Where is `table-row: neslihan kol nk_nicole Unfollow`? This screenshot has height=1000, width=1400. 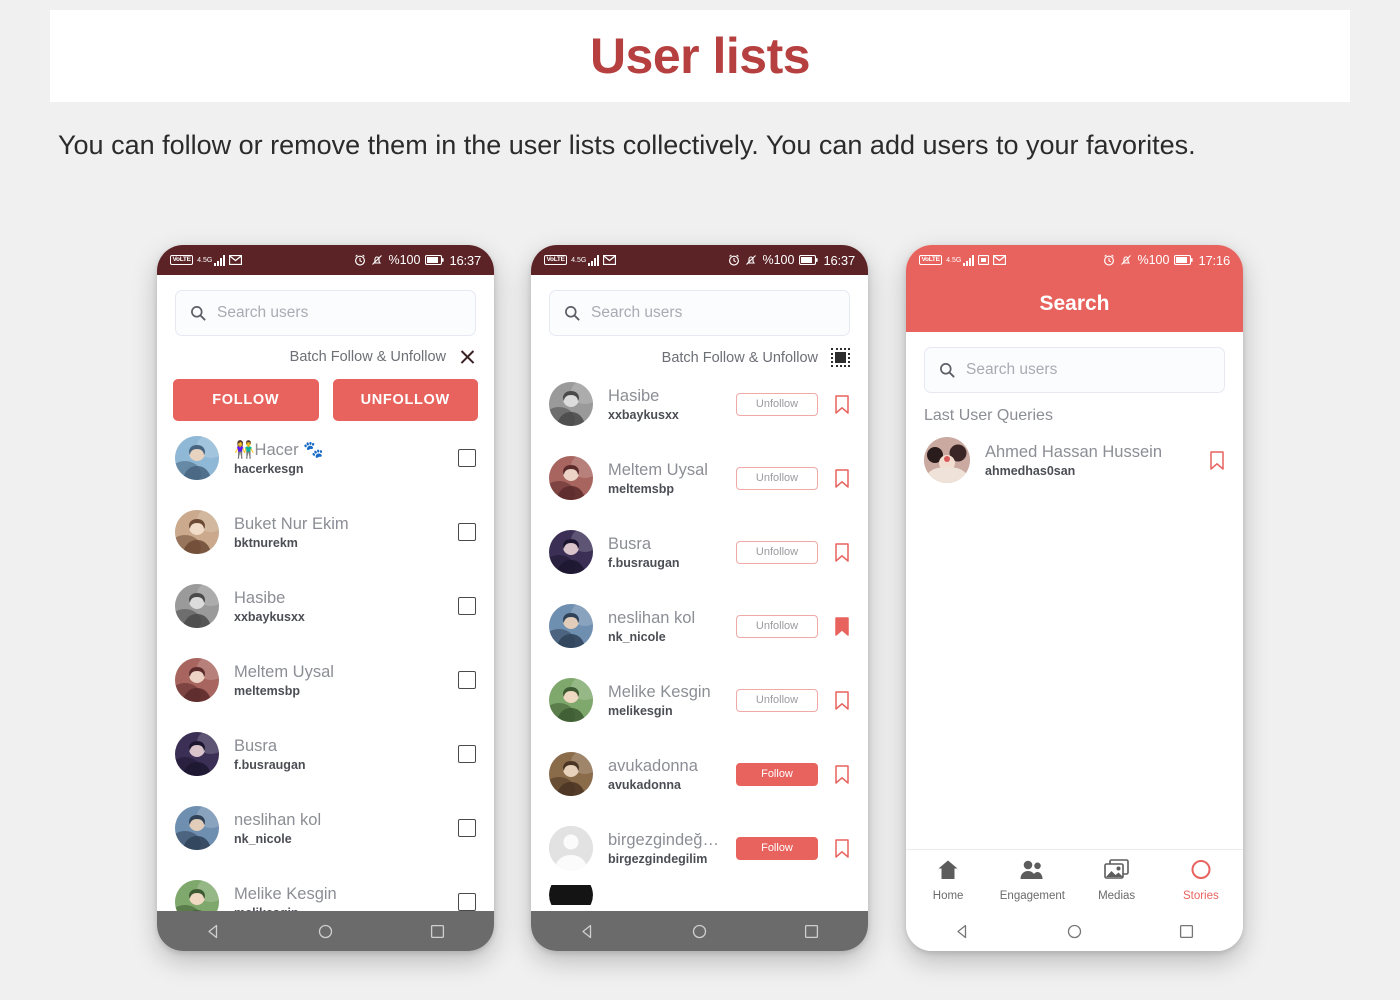 table-row: neslihan kol nk_nicole Unfollow is located at coordinates (699, 626).